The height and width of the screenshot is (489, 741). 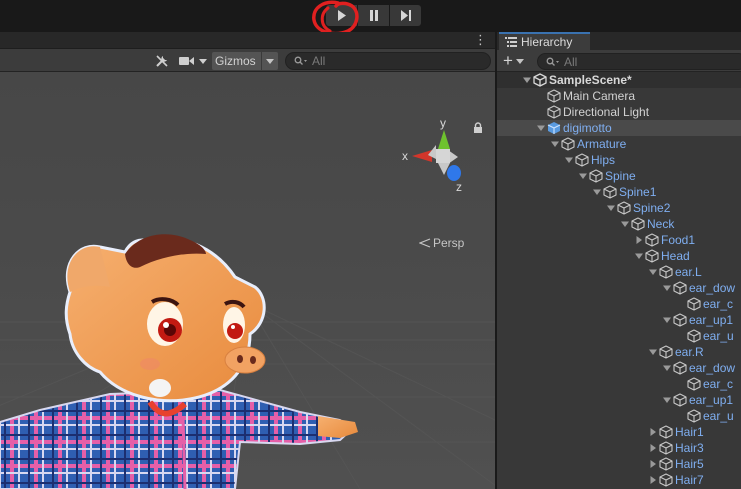 What do you see at coordinates (689, 448) in the screenshot?
I see `tree-item-label: Hair3` at bounding box center [689, 448].